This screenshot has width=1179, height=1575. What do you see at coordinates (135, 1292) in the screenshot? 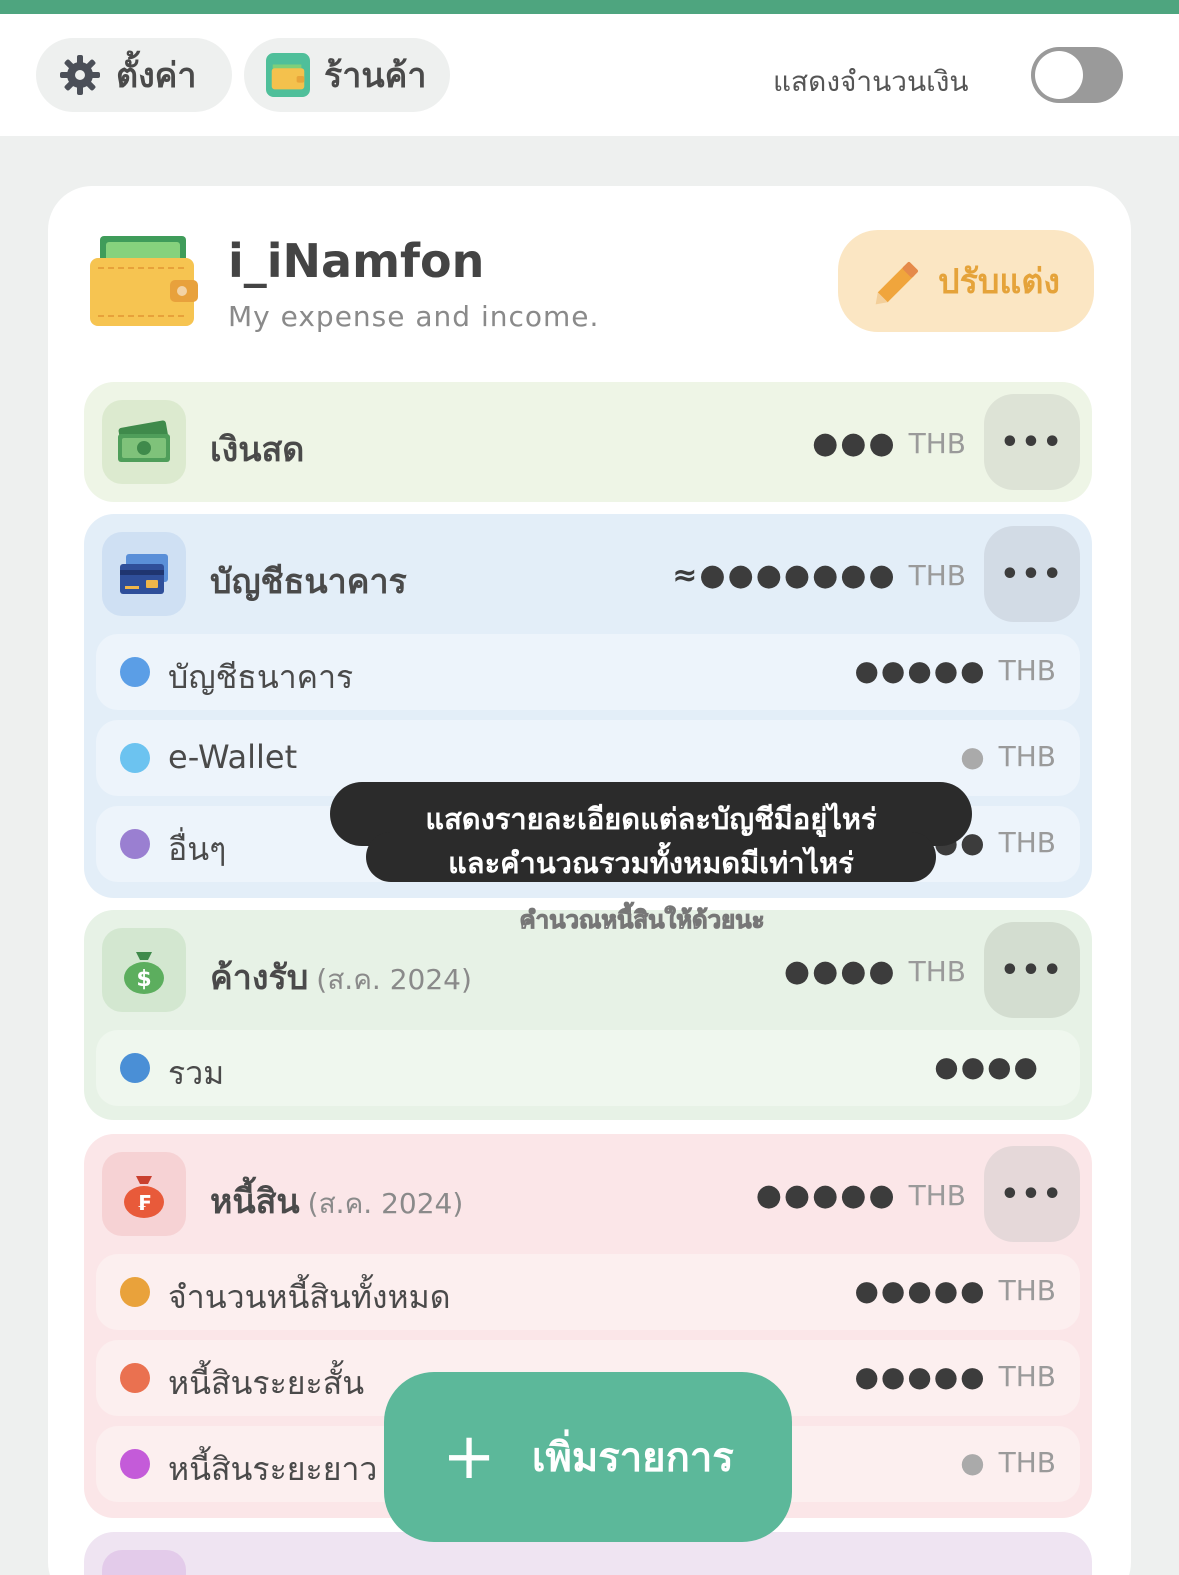
I see `total-debt-dot` at bounding box center [135, 1292].